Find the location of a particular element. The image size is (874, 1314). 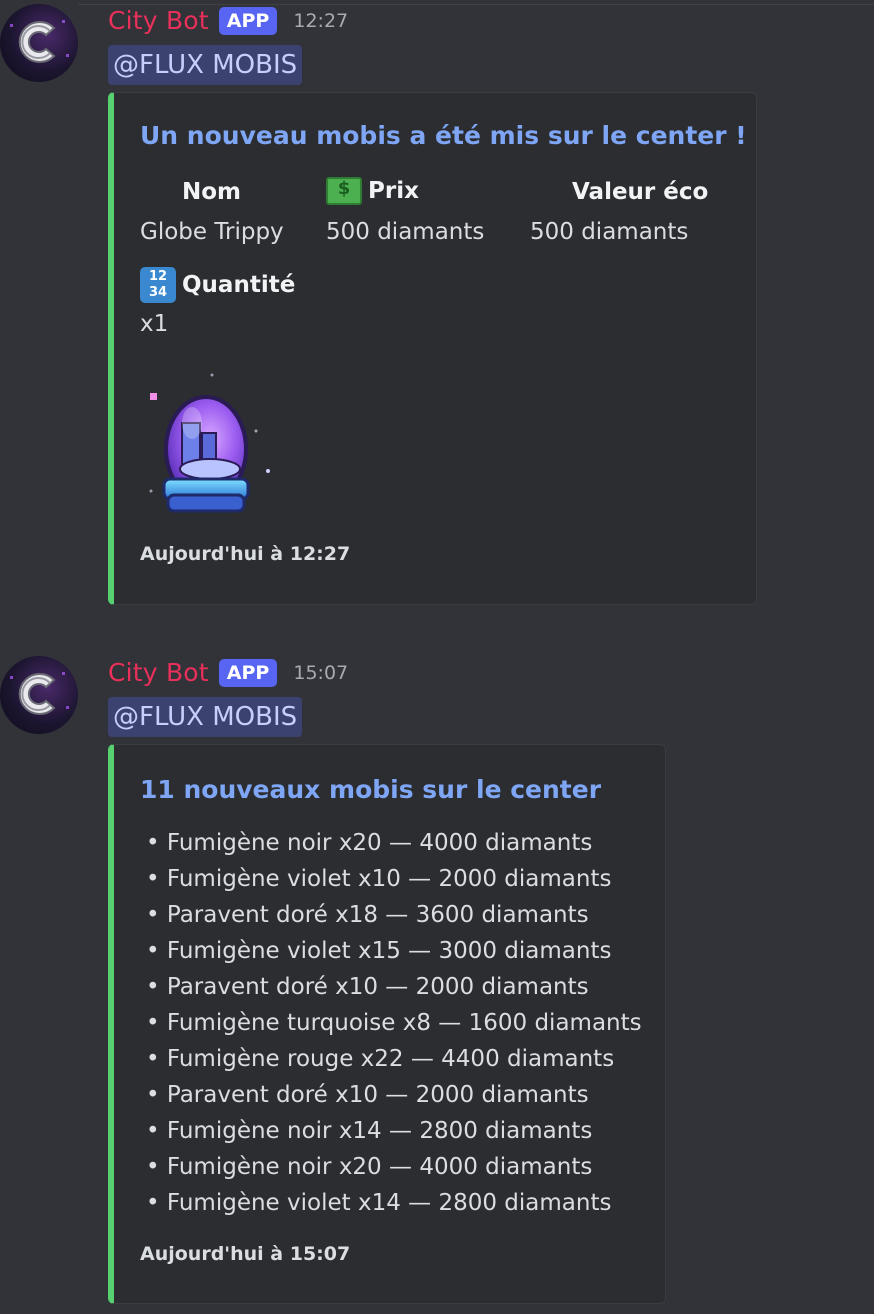

field-value-valeur-eco: 500 diamants is located at coordinates (609, 232).